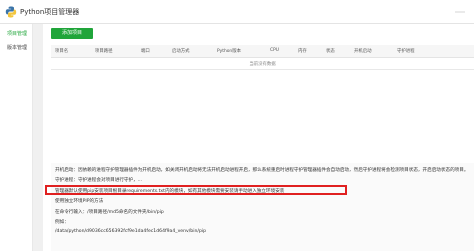 Image resolution: width=474 pixels, height=251 pixels. I want to click on col-python-version: Python版本, so click(229, 51).